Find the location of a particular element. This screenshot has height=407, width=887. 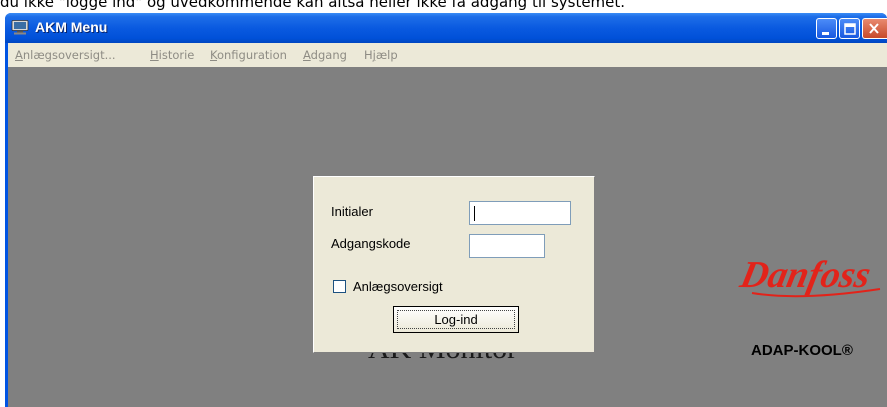

maximize-icon is located at coordinates (850, 29).